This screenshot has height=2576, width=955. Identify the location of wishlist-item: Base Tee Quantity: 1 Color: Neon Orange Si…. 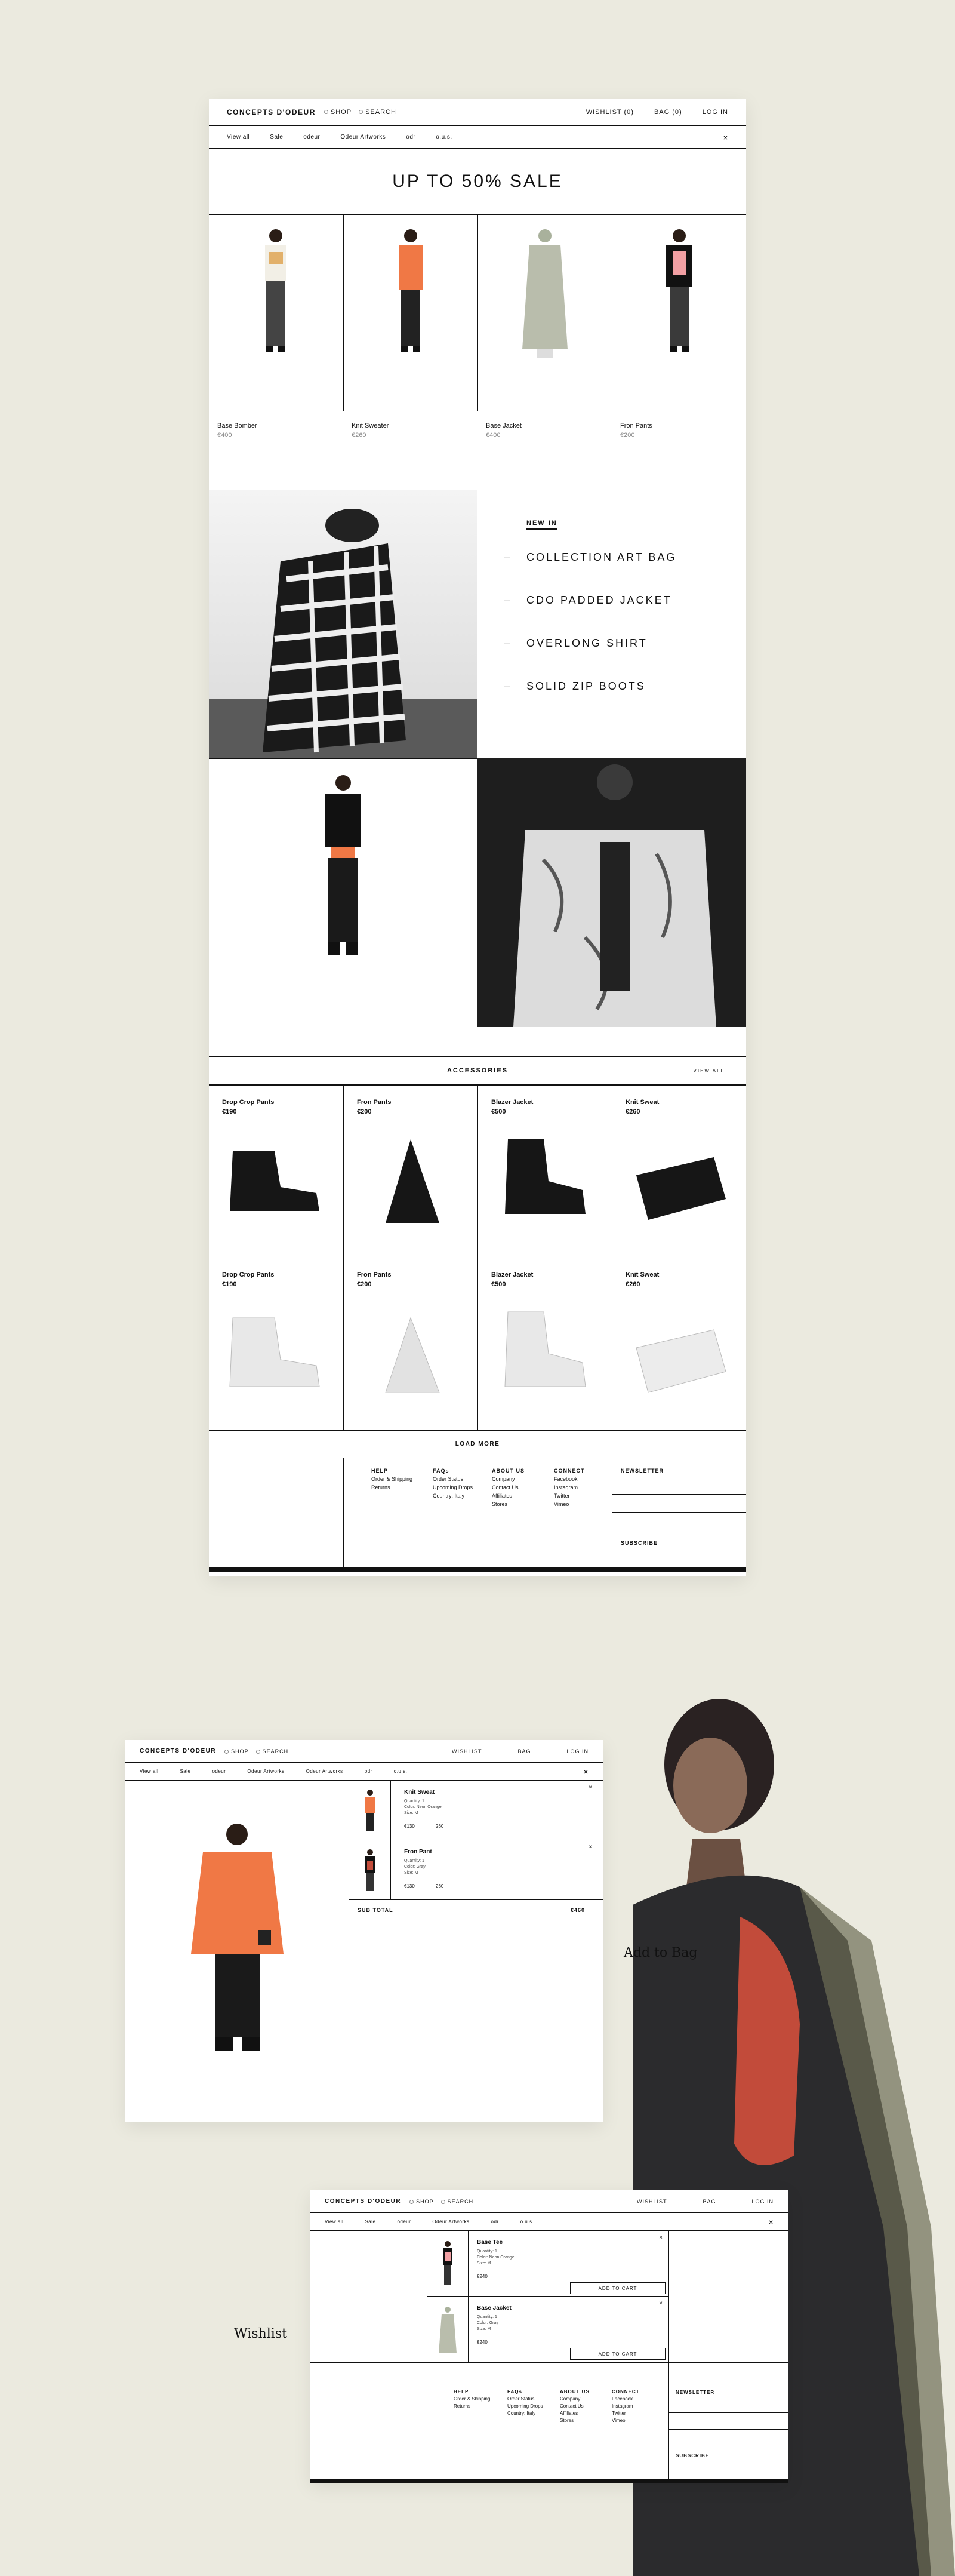
(547, 2264).